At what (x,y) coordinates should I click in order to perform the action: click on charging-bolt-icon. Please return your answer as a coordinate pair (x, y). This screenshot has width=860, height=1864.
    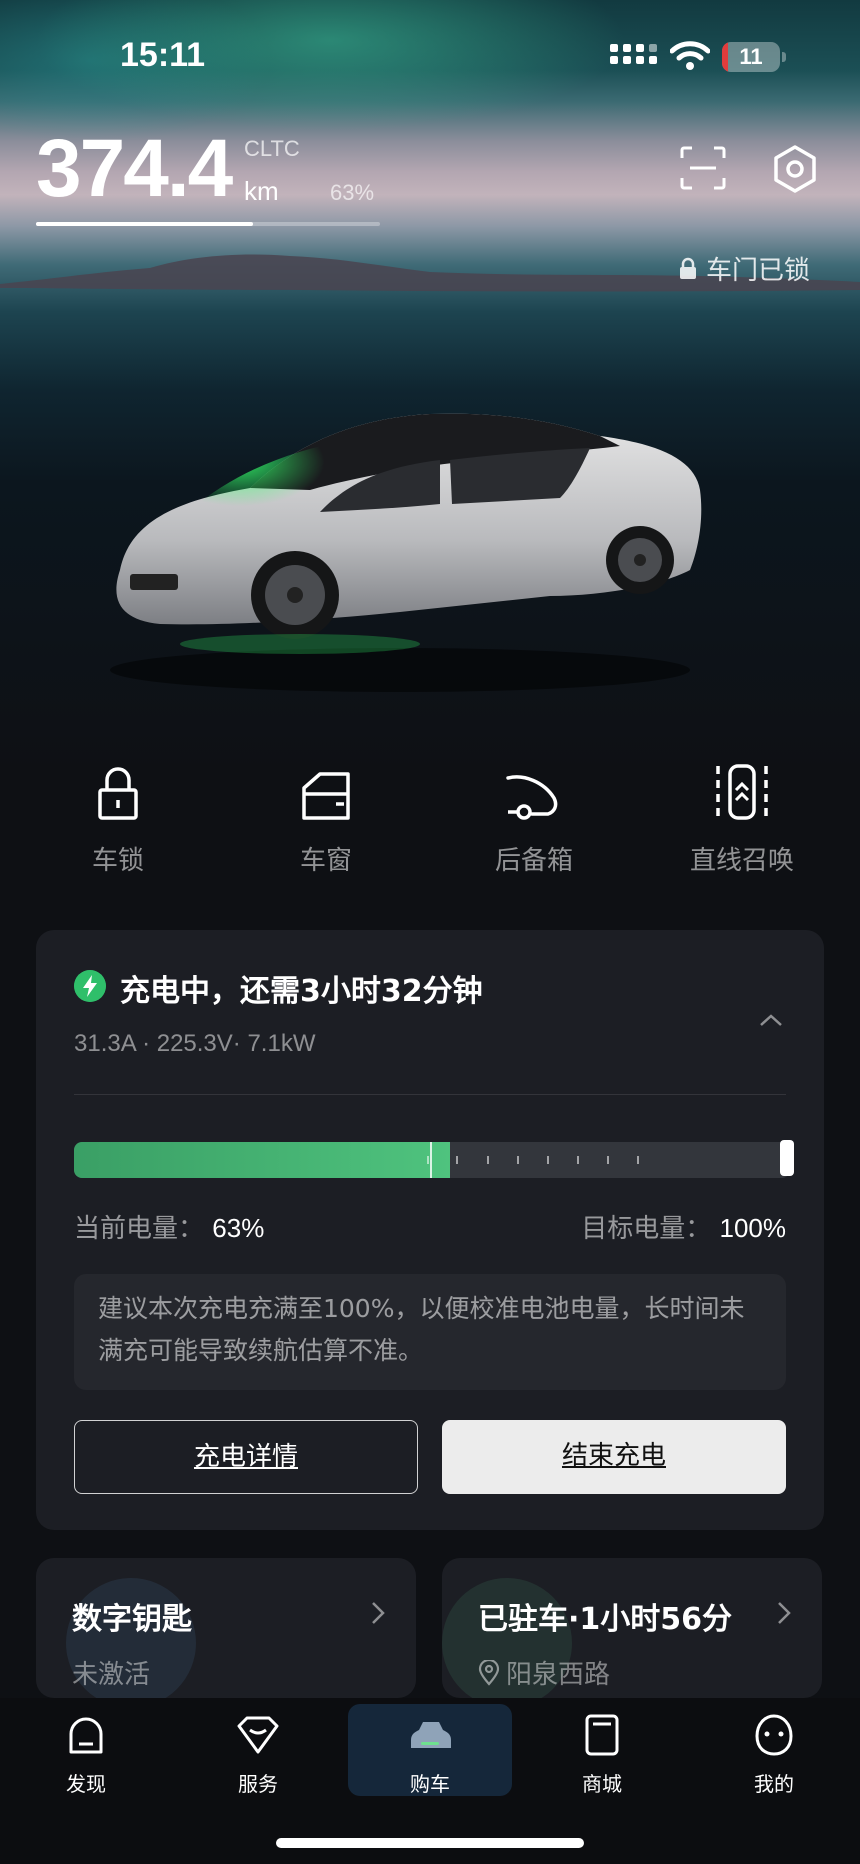
    Looking at the image, I should click on (90, 986).